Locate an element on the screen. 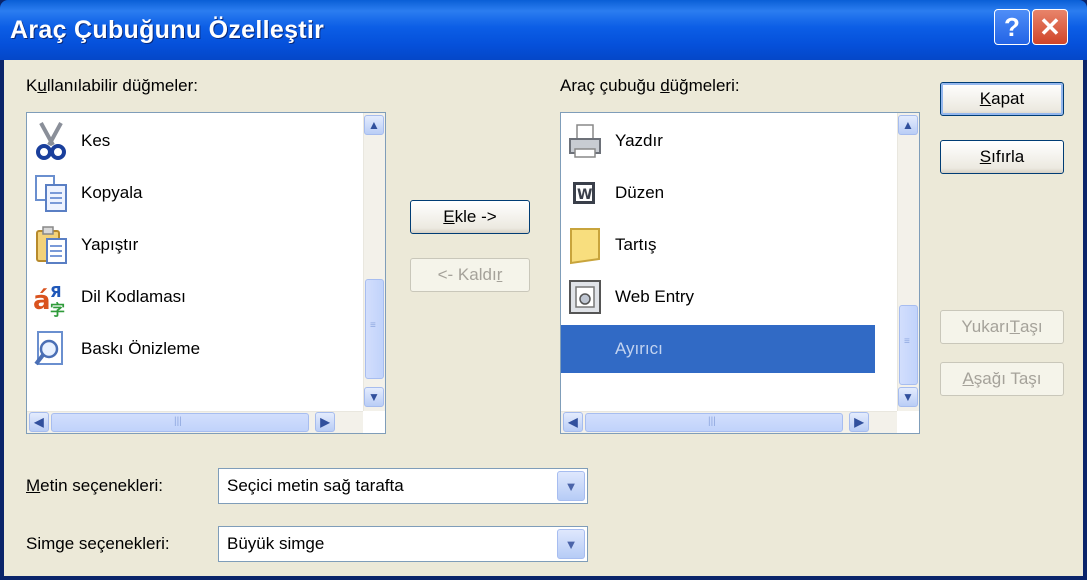  list-item-selected: Ayırıcı is located at coordinates (718, 349).